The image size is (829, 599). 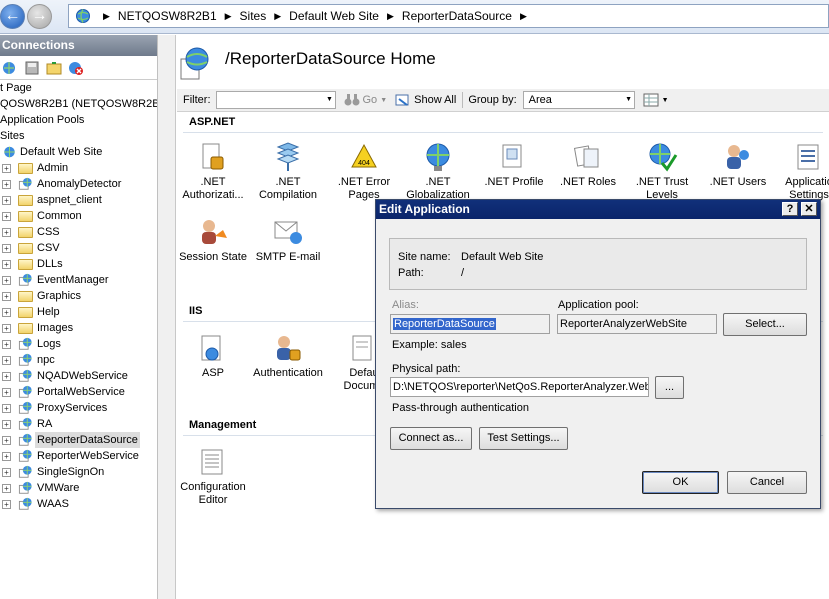 I want to click on tree-item-proxyservices: + ProxyServices, so click(x=78, y=408).